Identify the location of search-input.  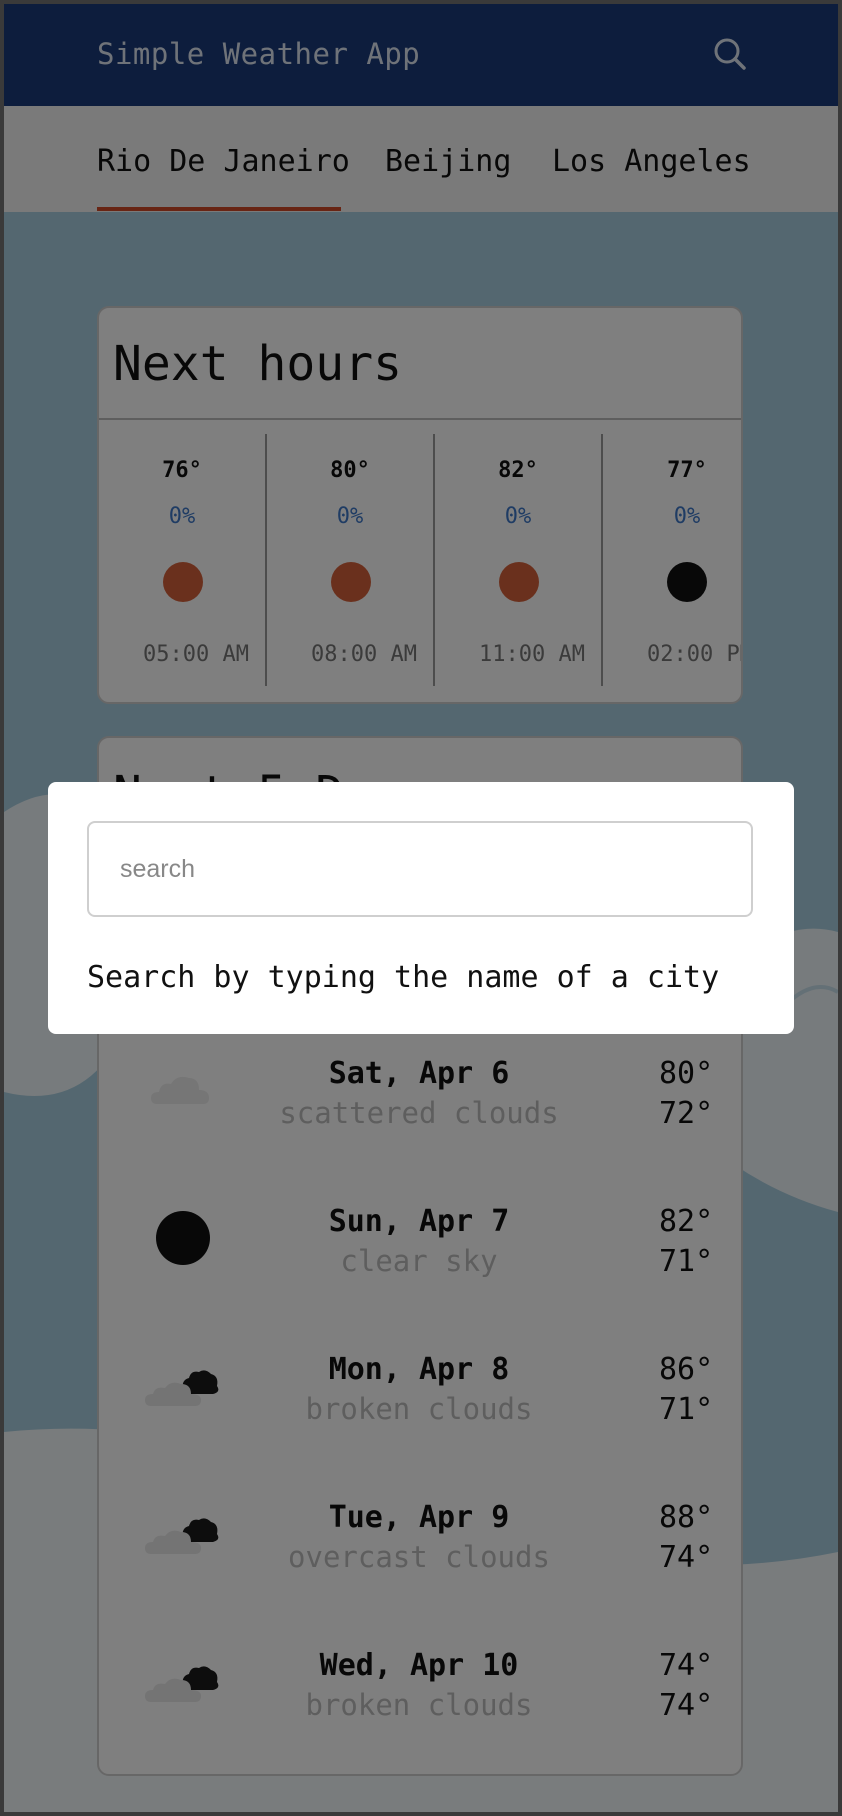
(420, 869).